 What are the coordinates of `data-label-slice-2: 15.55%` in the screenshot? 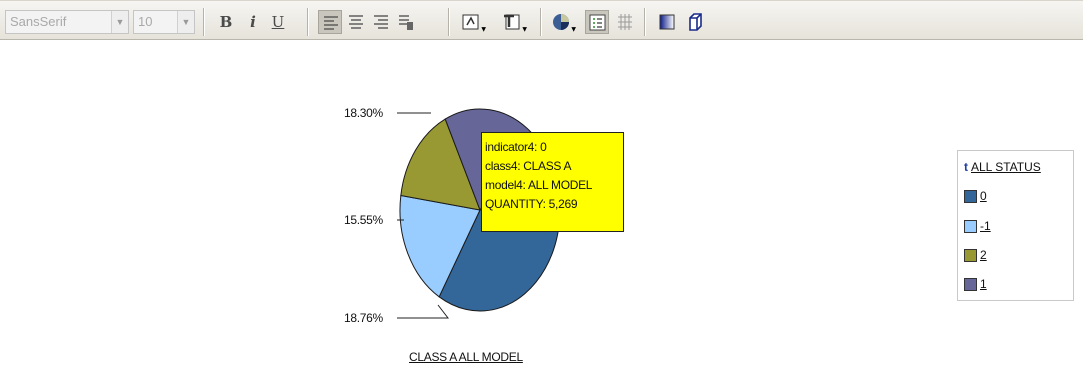 It's located at (363, 220).